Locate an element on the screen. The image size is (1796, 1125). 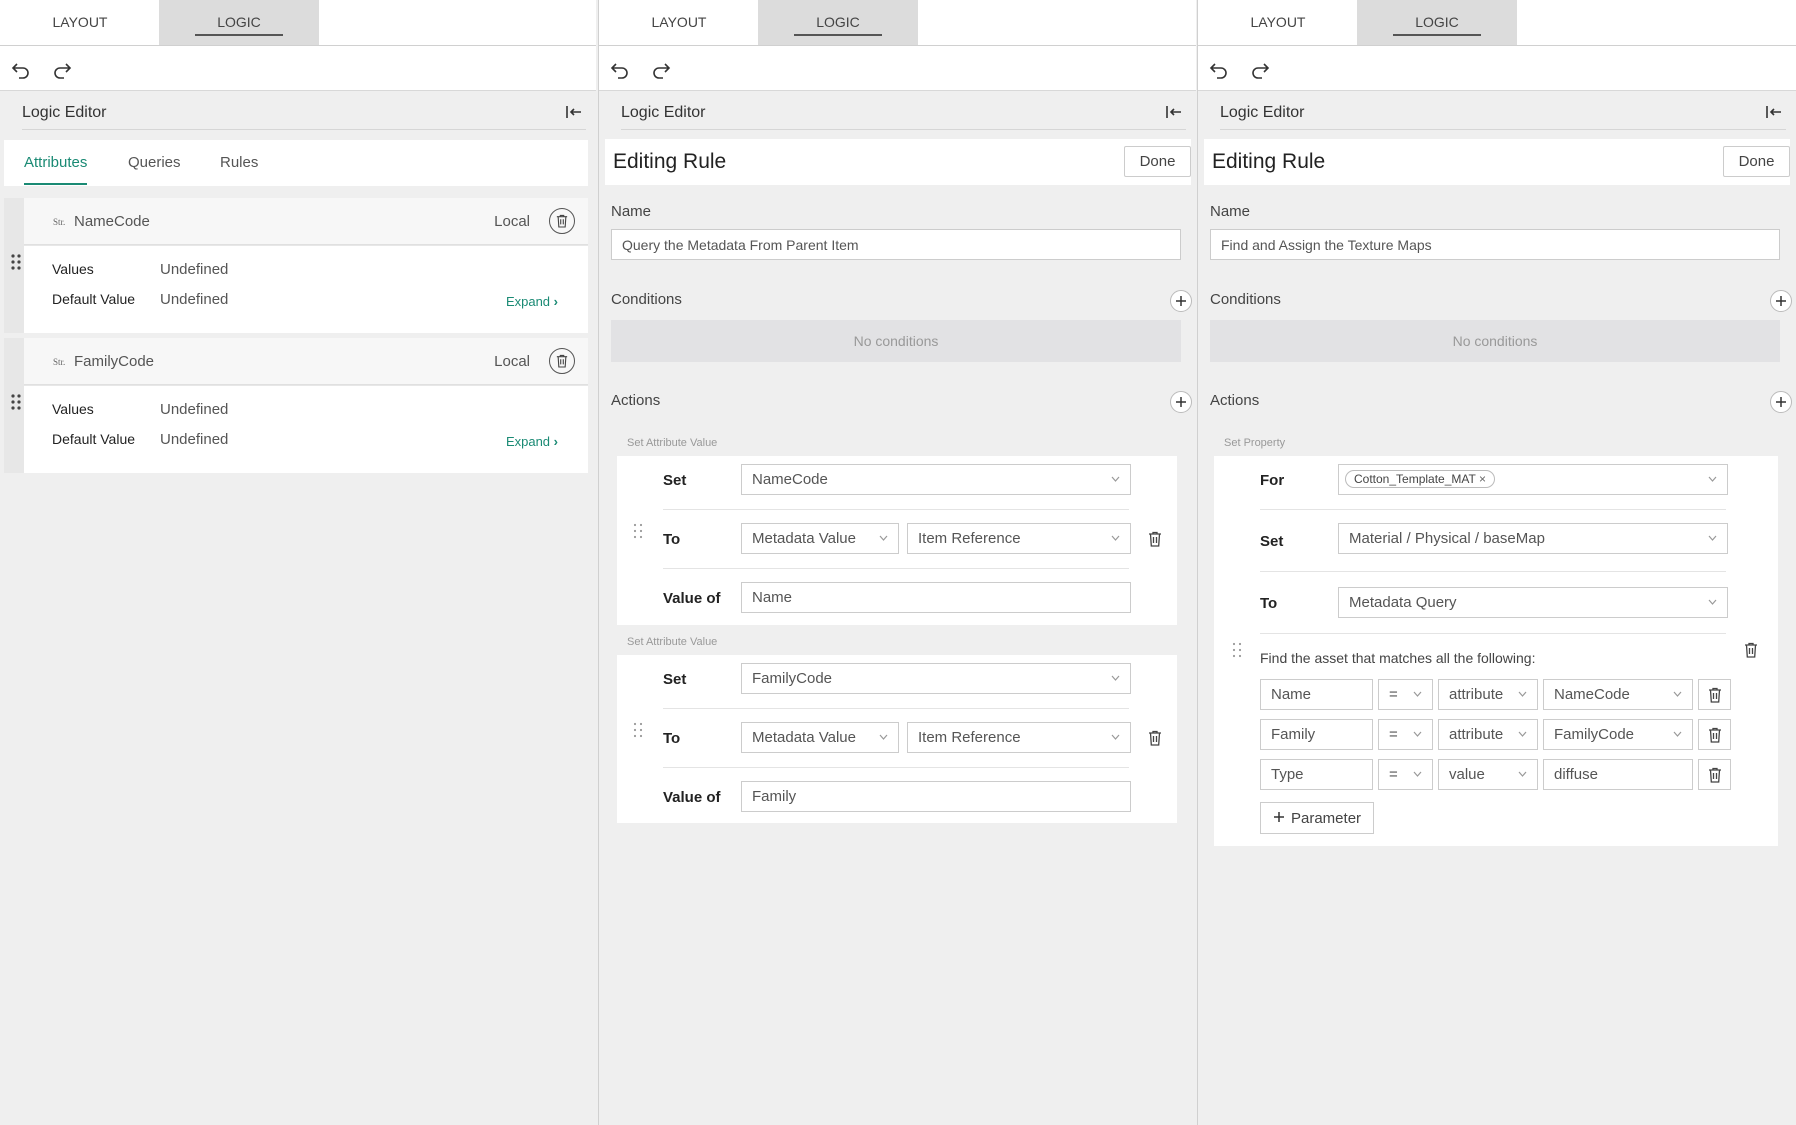
tab-layout-label: LAYOUT is located at coordinates (1278, 22).